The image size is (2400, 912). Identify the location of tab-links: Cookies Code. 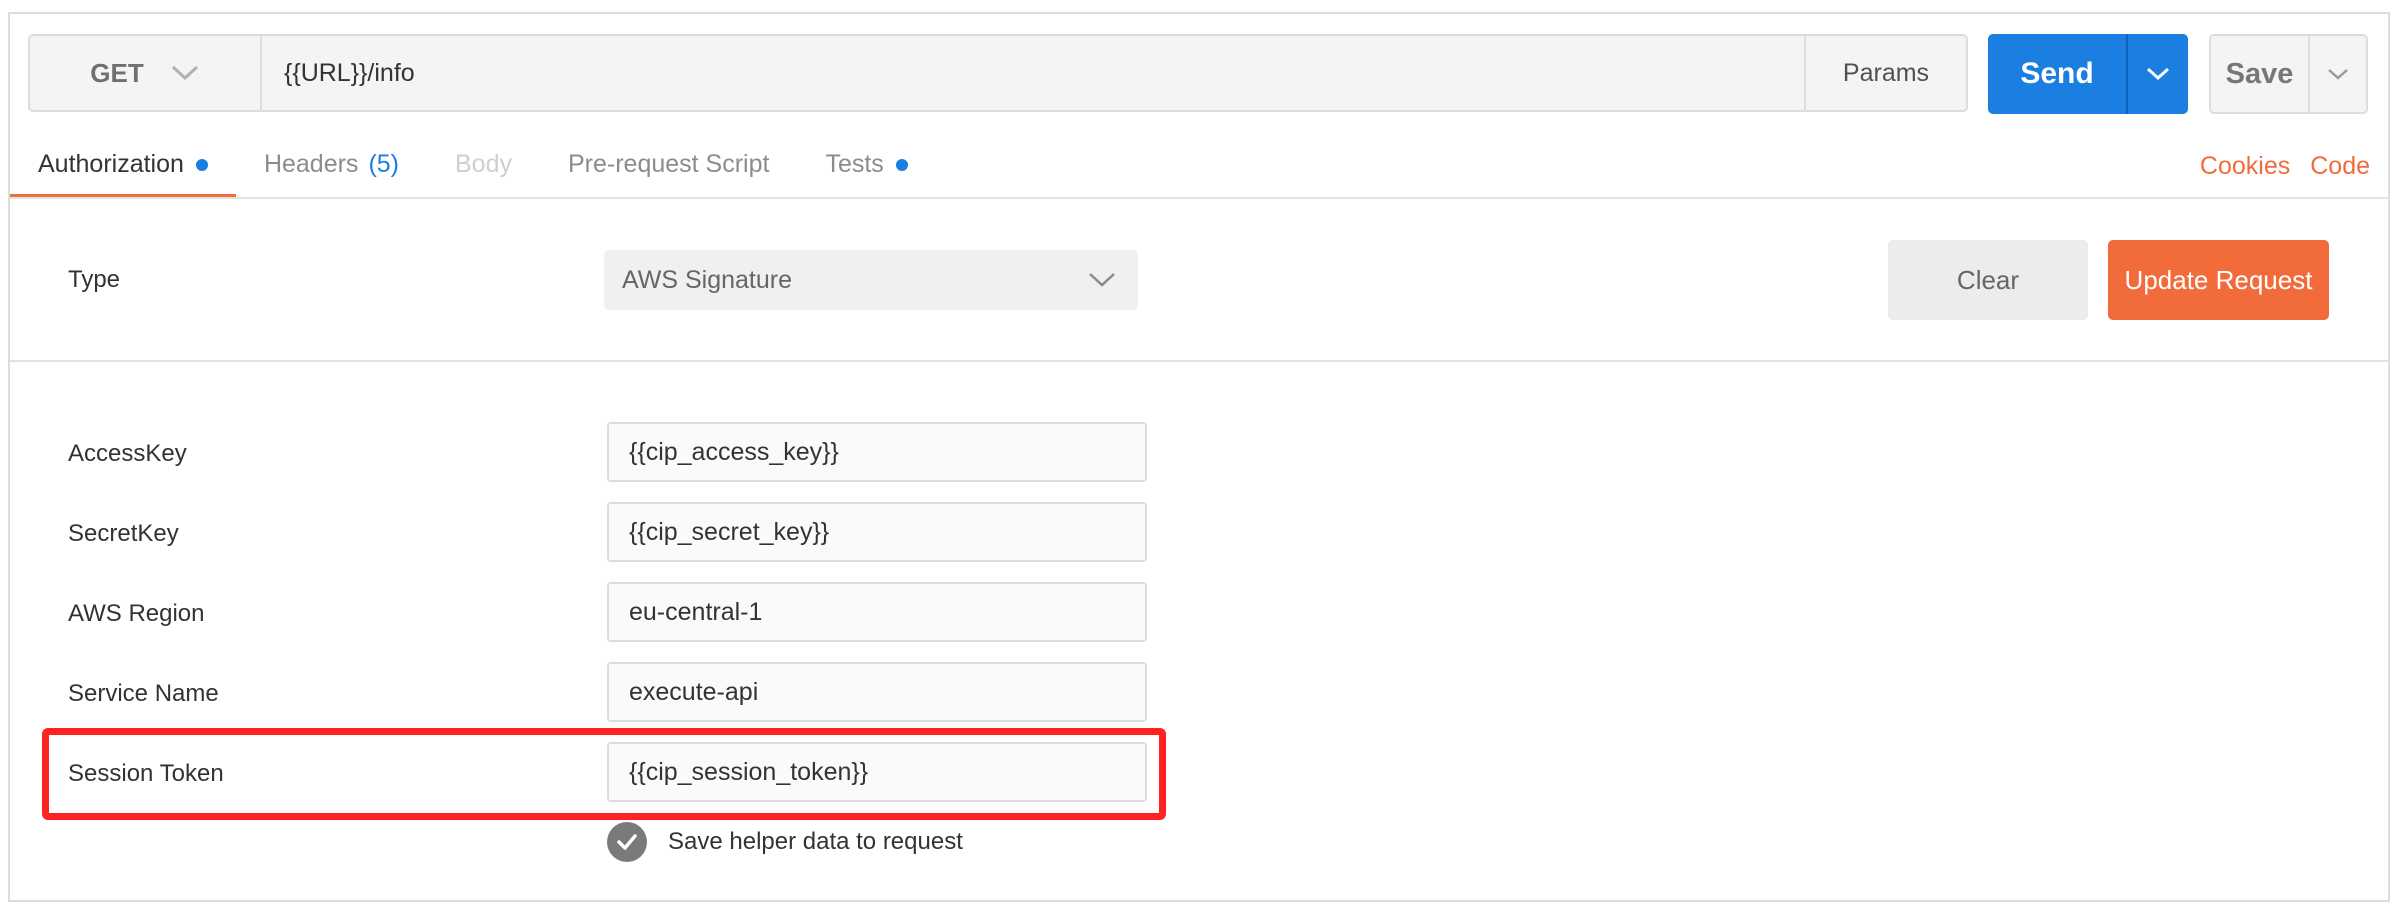
(2285, 166).